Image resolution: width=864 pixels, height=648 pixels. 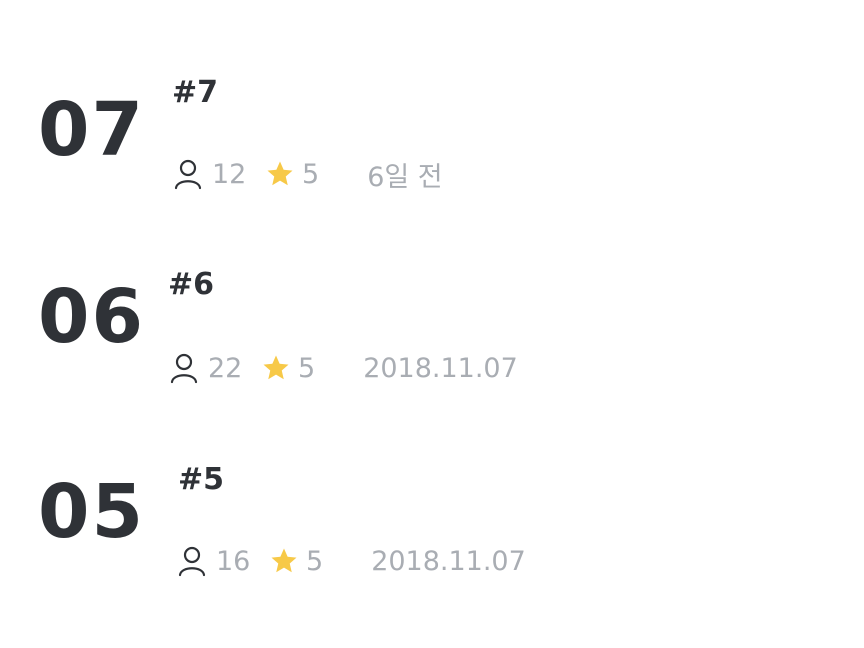 What do you see at coordinates (351, 561) in the screenshot?
I see `episode-meta: 16 5 2018.11.07` at bounding box center [351, 561].